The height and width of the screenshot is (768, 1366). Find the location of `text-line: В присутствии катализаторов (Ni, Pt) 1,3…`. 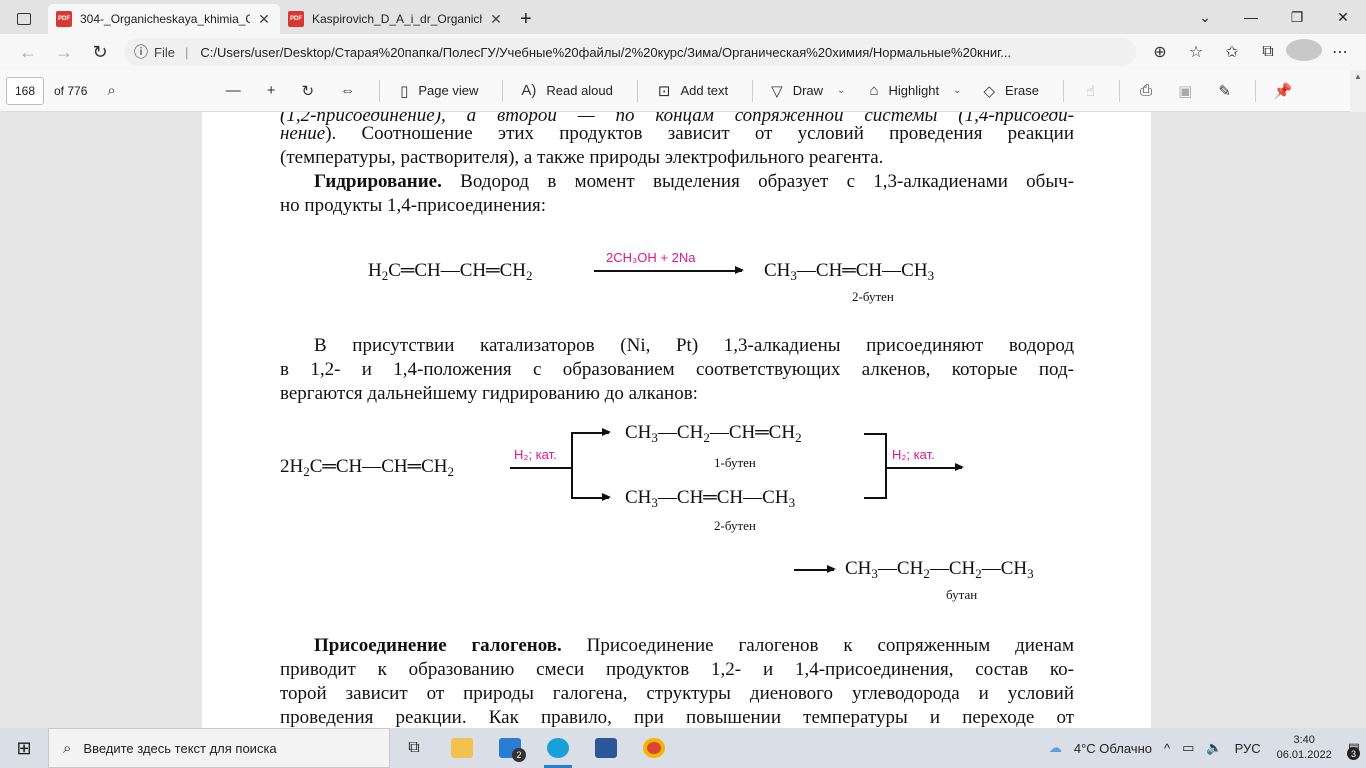

text-line: В присутствии катализаторов (Ni, Pt) 1,3… is located at coordinates (694, 345).